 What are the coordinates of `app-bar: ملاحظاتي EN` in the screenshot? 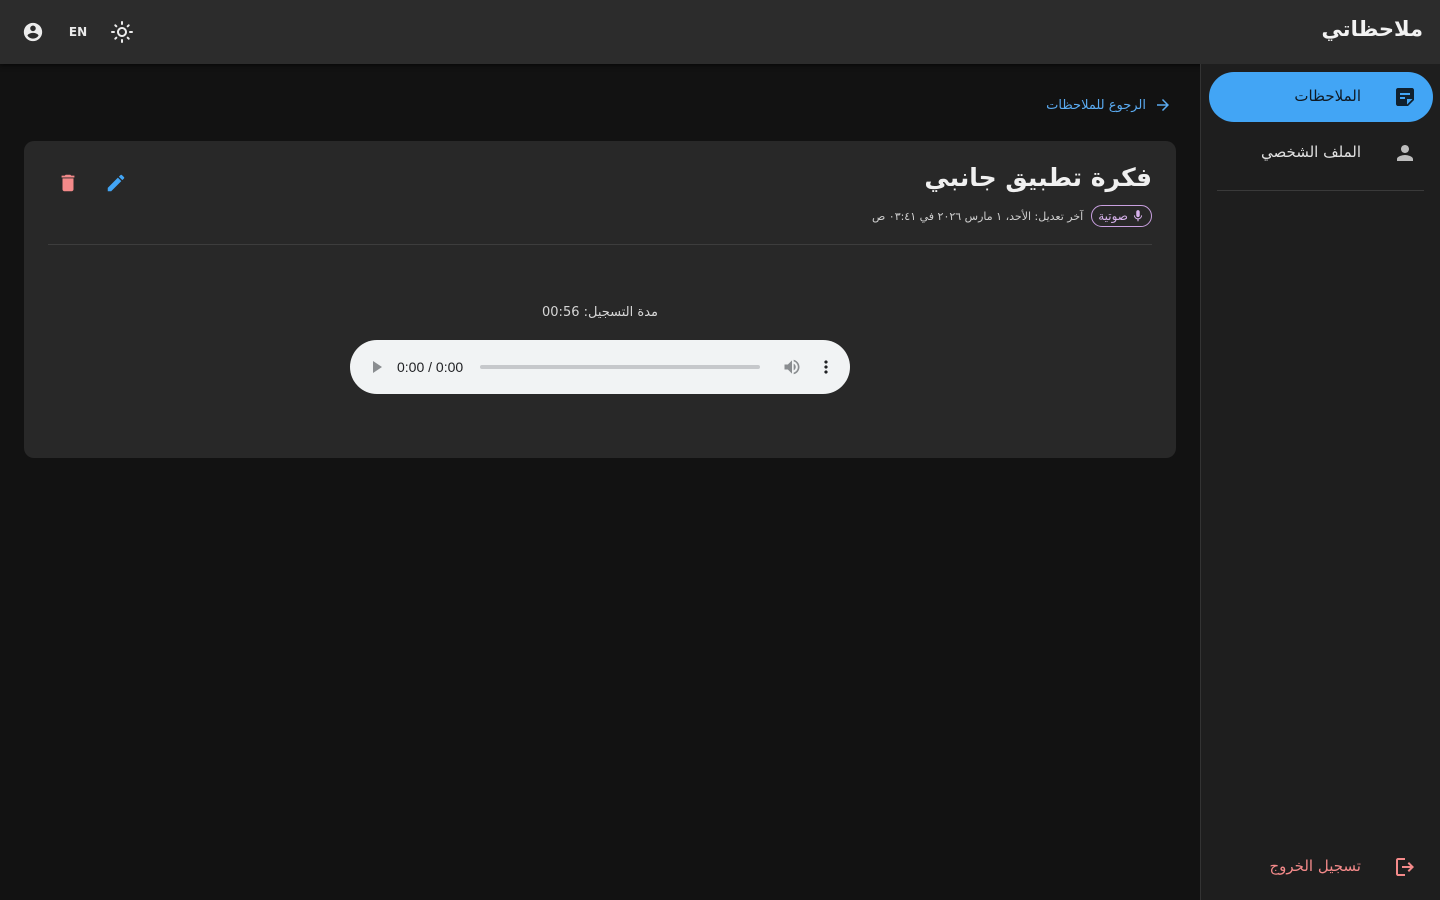 It's located at (720, 32).